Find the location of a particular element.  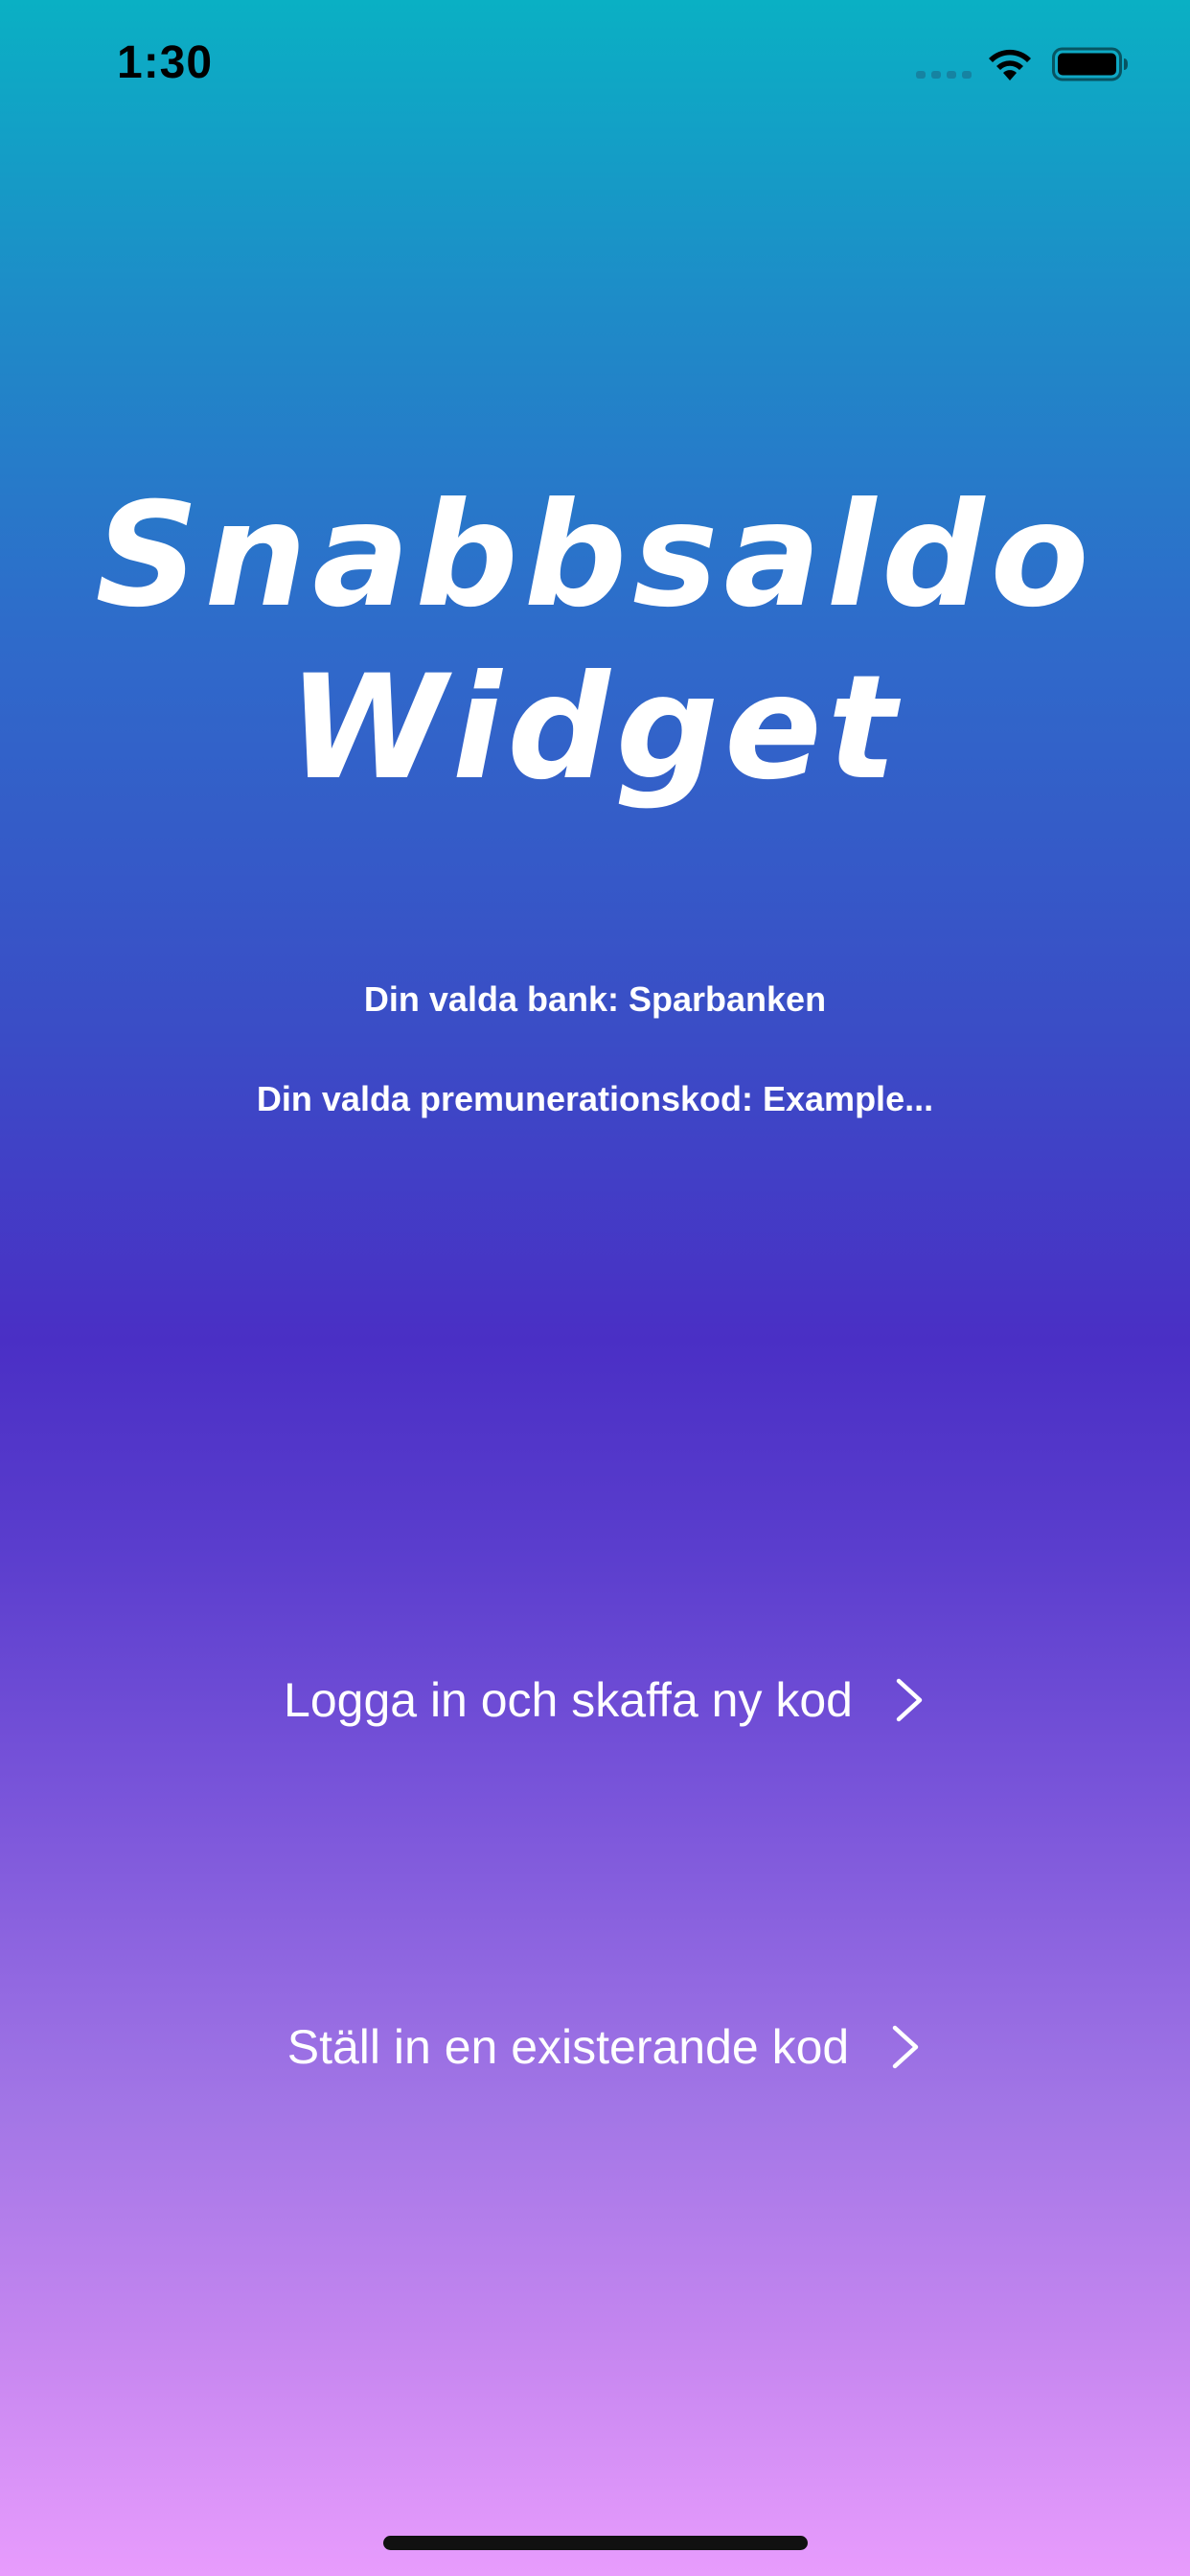

set-existing-code-button: Ställ in en existerande kod is located at coordinates (604, 2047).